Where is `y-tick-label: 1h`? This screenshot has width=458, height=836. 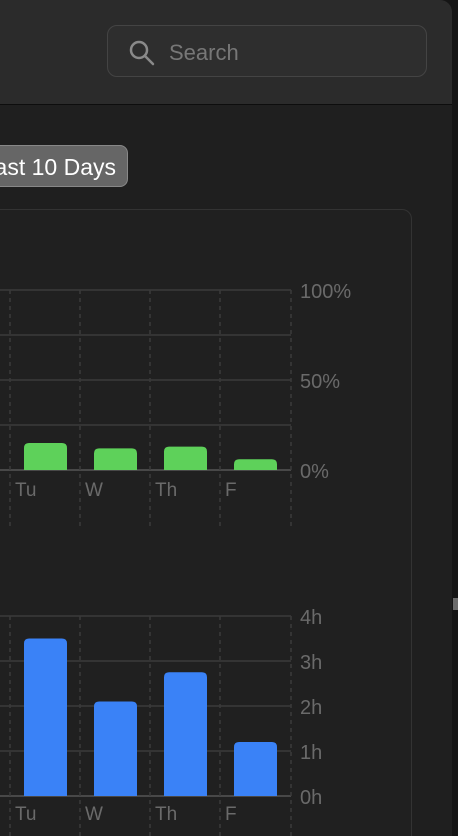
y-tick-label: 1h is located at coordinates (311, 753).